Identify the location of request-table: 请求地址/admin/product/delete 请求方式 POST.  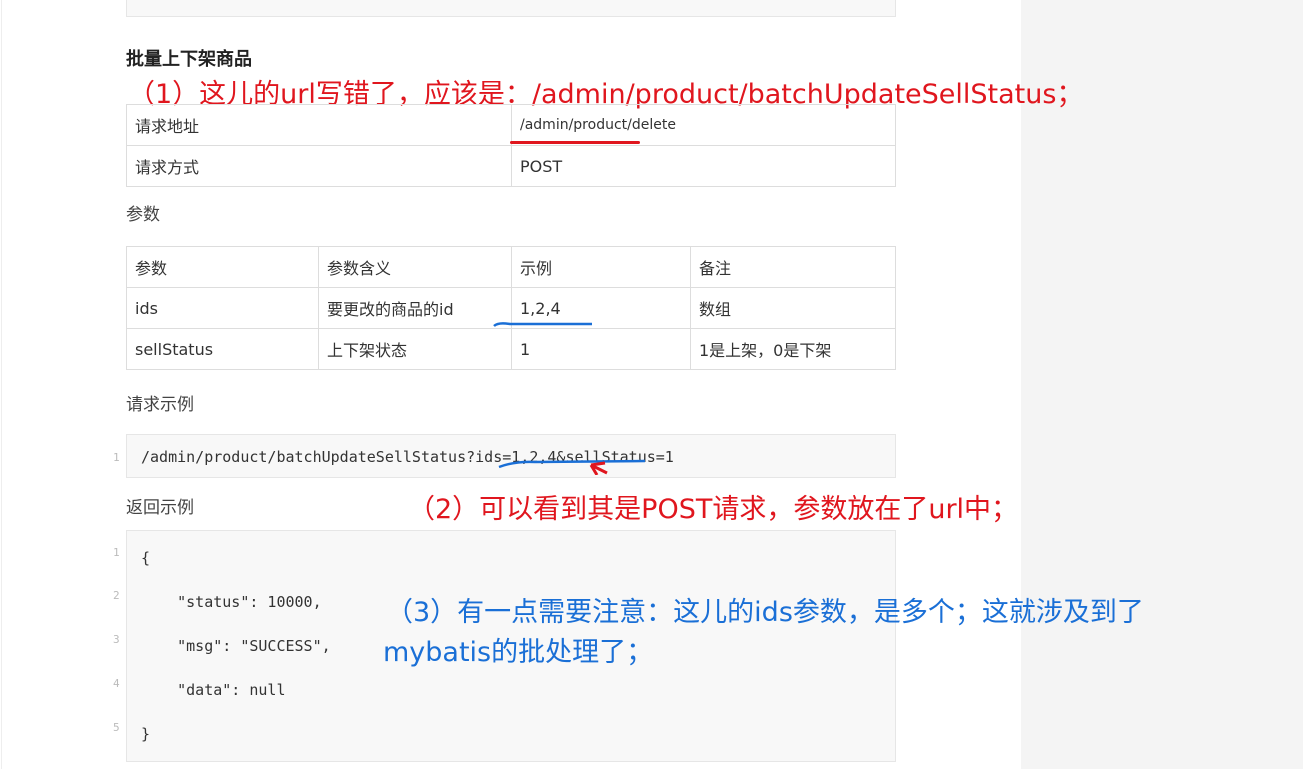
(511, 145).